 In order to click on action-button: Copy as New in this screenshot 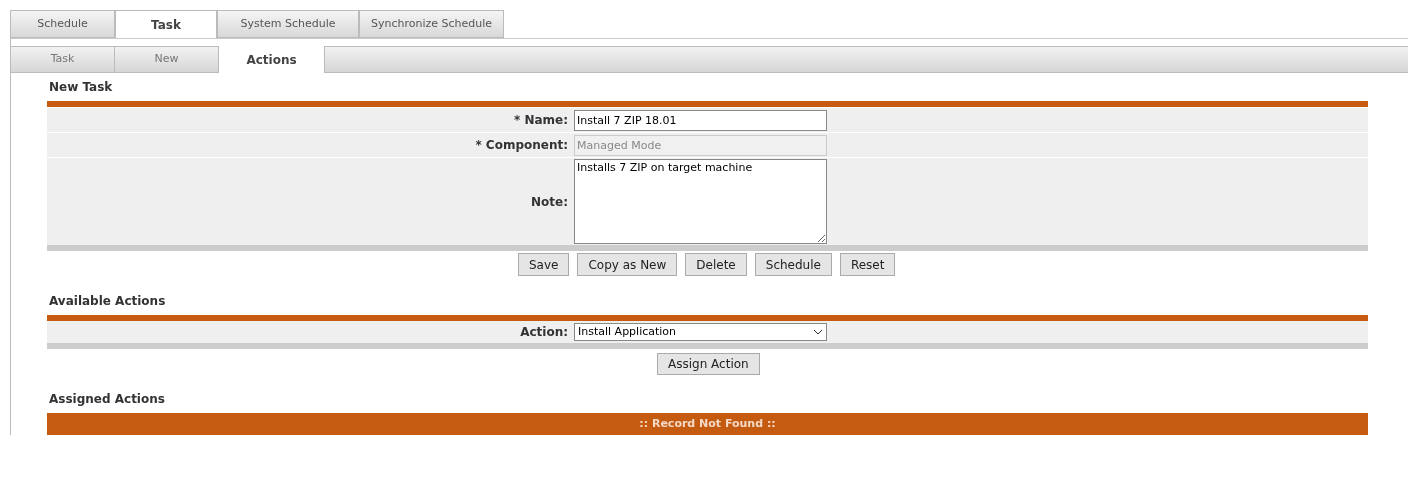, I will do `click(627, 264)`.